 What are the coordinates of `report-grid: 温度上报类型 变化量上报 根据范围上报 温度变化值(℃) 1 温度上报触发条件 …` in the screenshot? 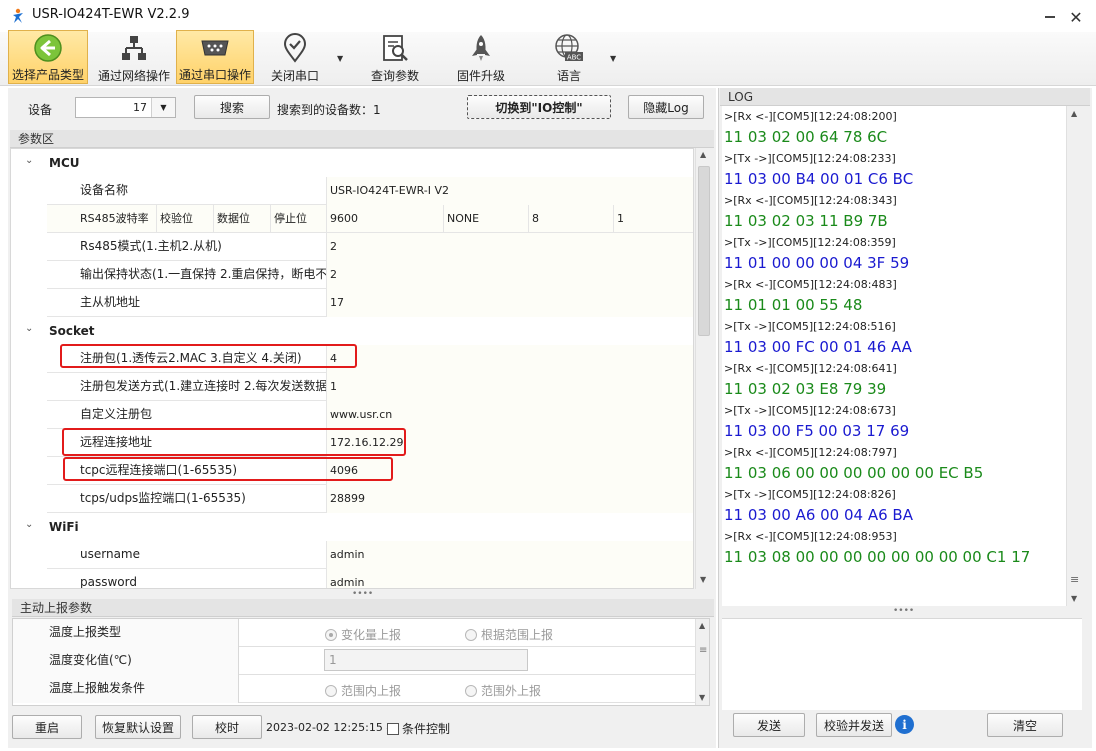 It's located at (361, 662).